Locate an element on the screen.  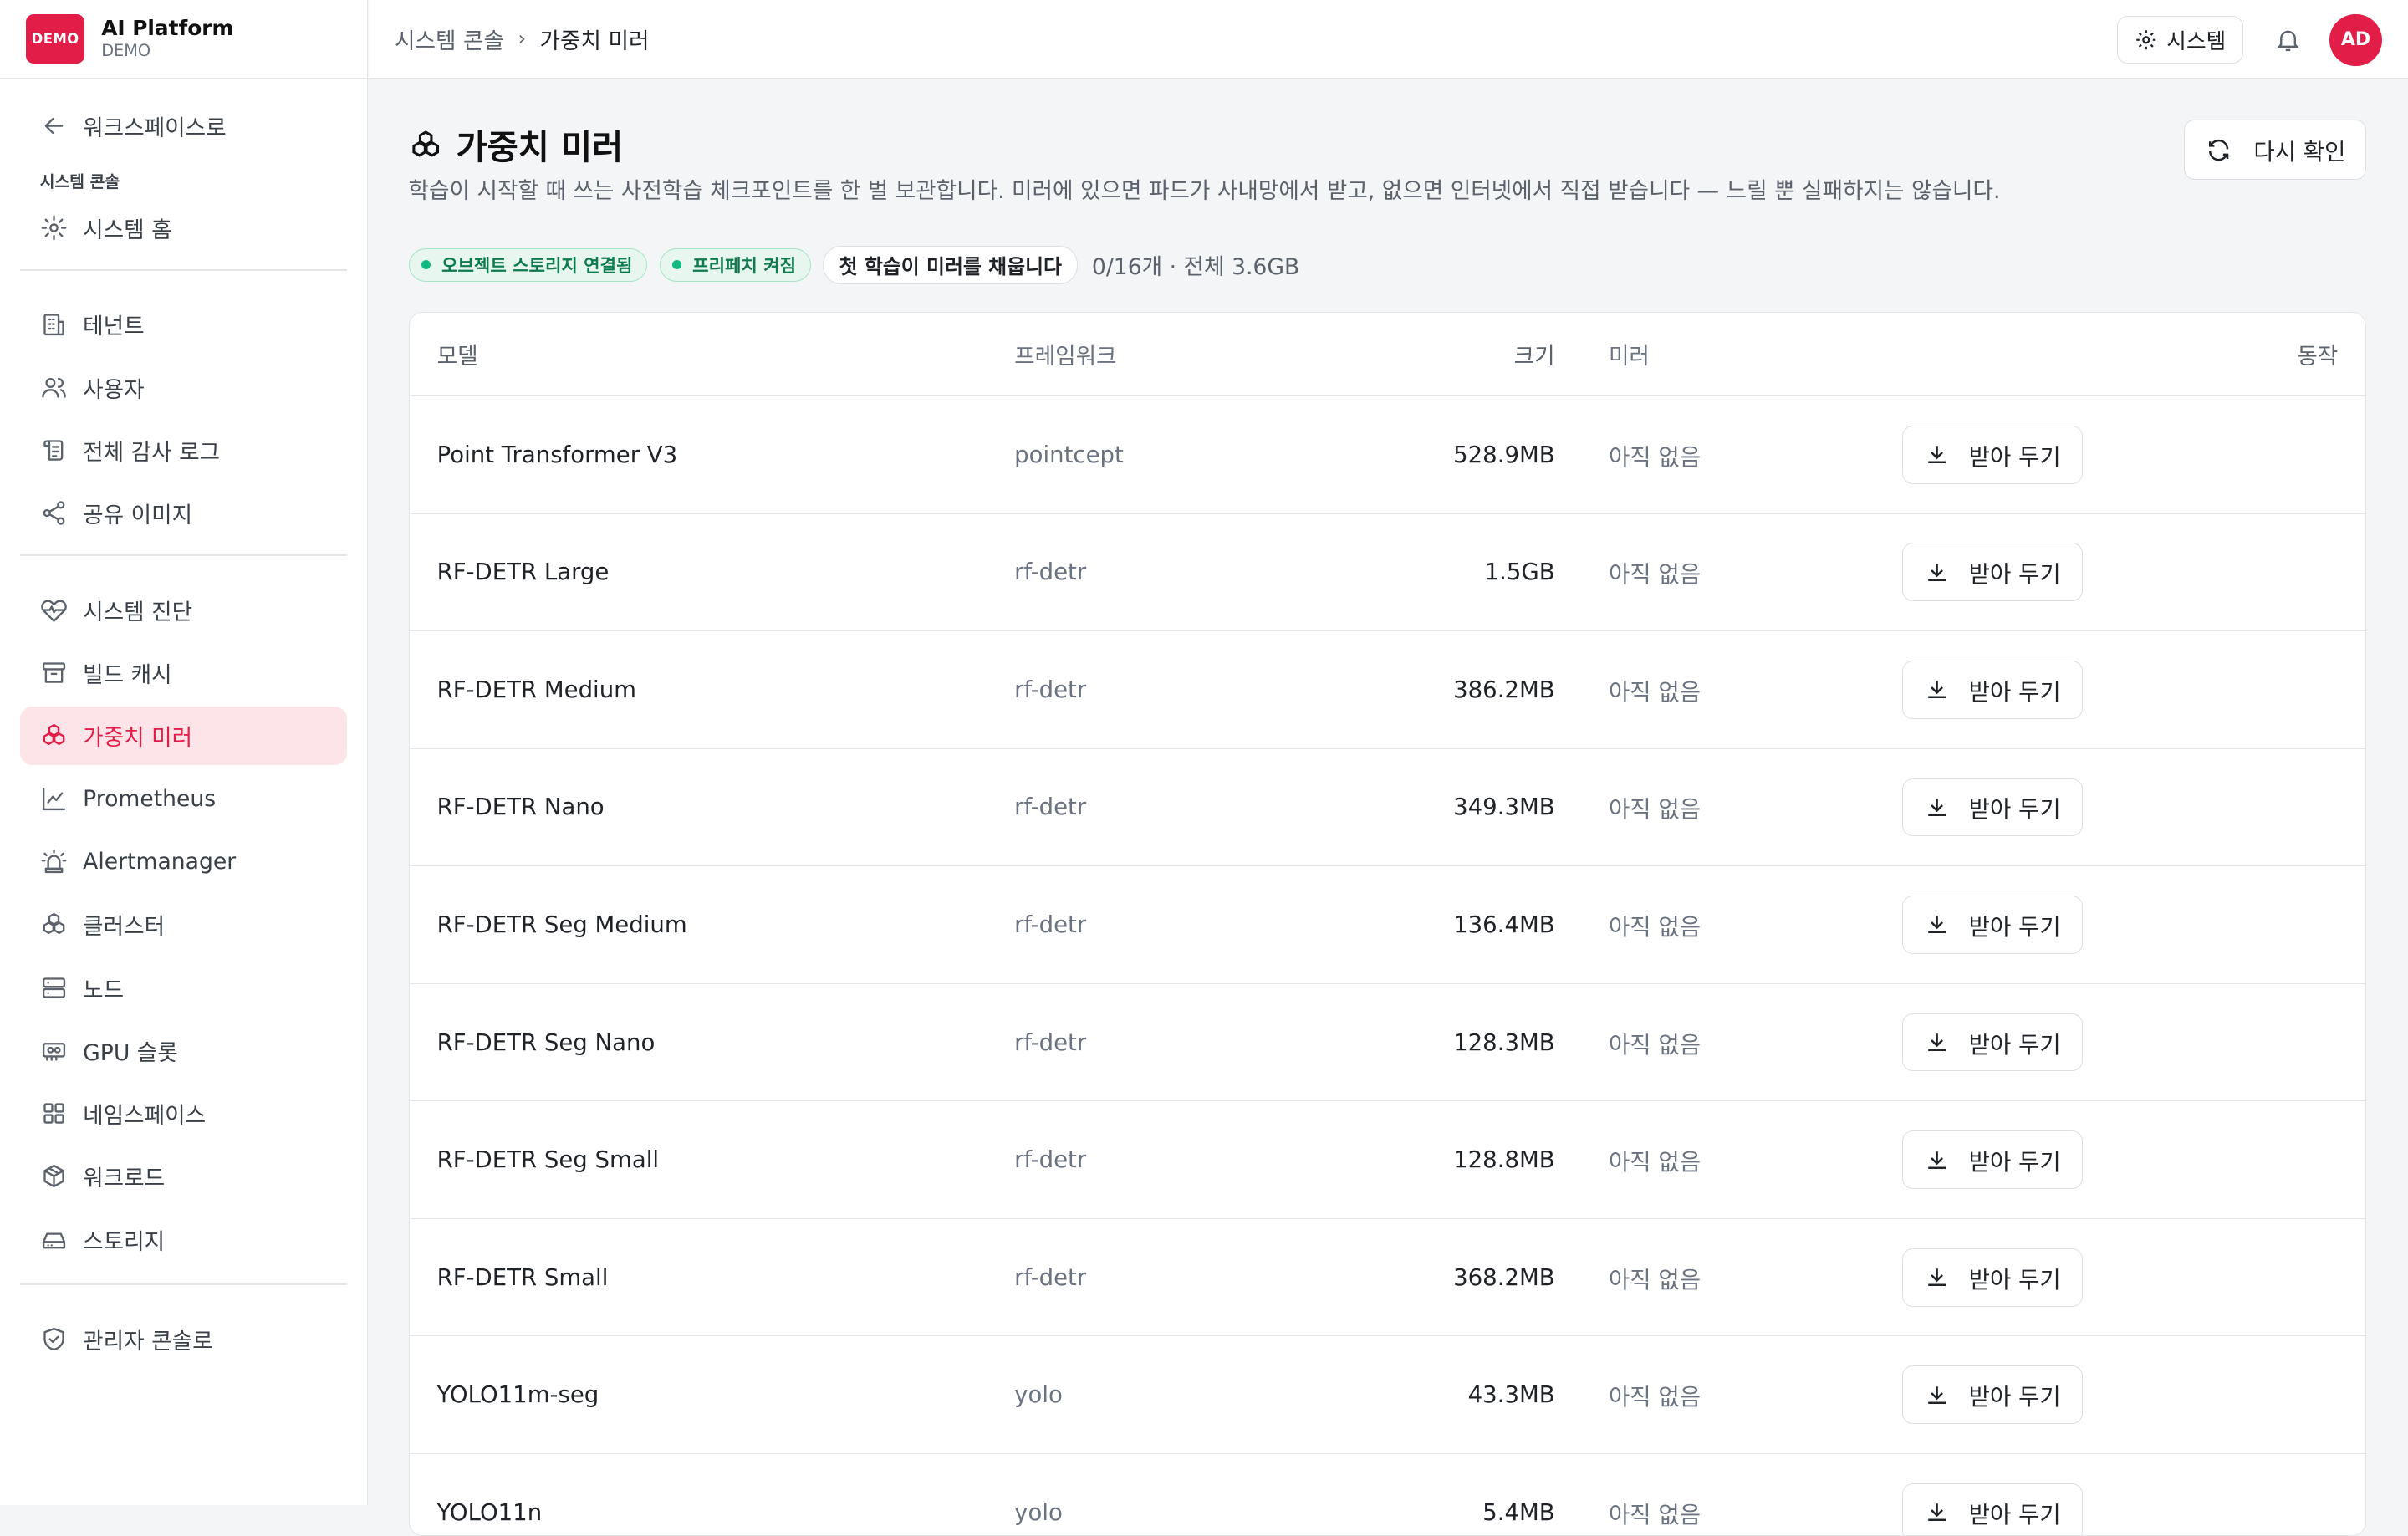
column-header-model: 모델 is located at coordinates (711, 354).